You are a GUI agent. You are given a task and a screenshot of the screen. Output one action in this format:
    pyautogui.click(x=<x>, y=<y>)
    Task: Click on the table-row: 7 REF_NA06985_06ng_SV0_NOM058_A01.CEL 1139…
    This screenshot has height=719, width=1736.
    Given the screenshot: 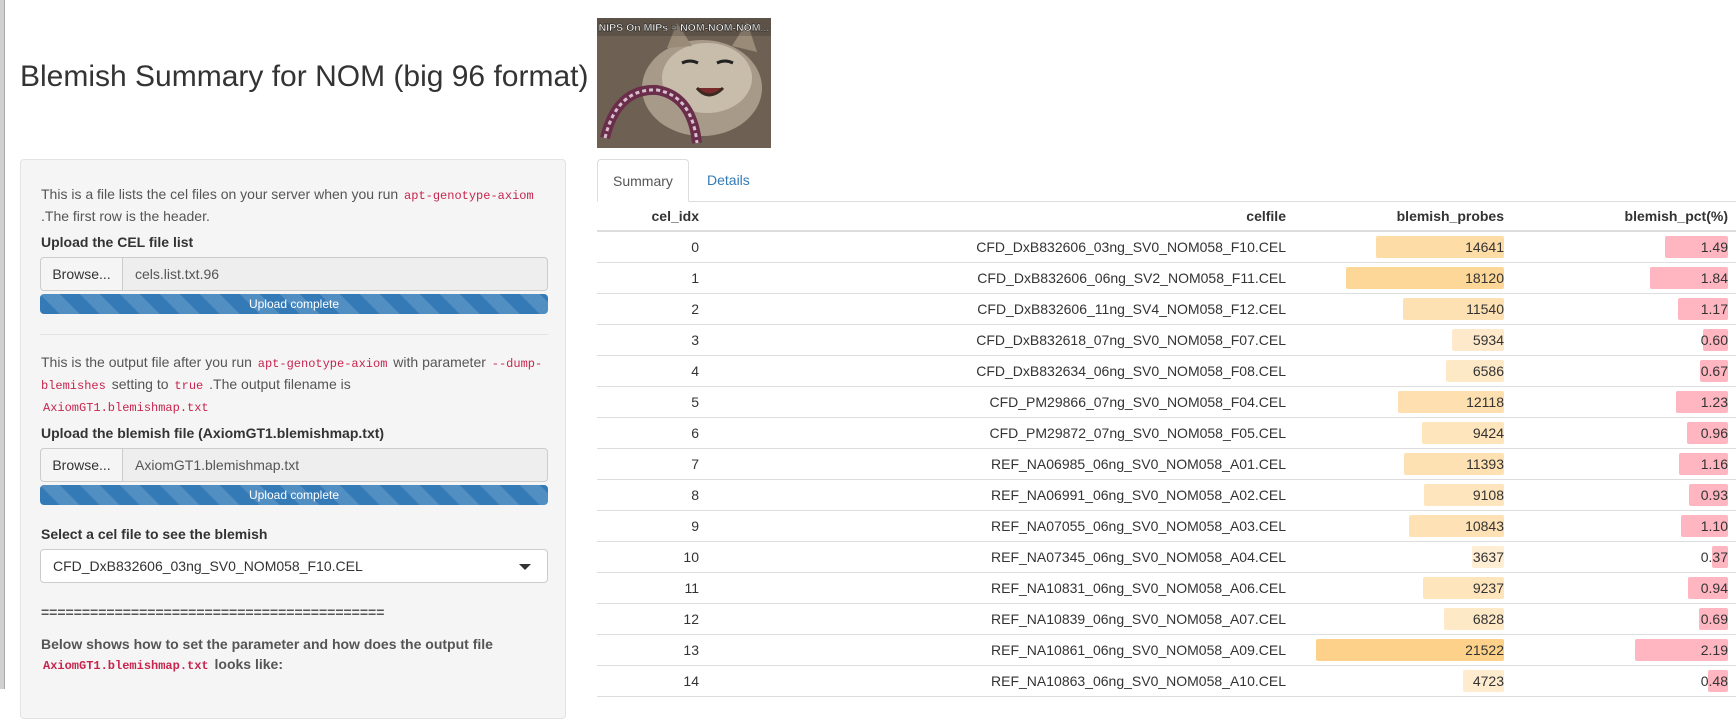 What is the action you would take?
    pyautogui.click(x=1166, y=464)
    